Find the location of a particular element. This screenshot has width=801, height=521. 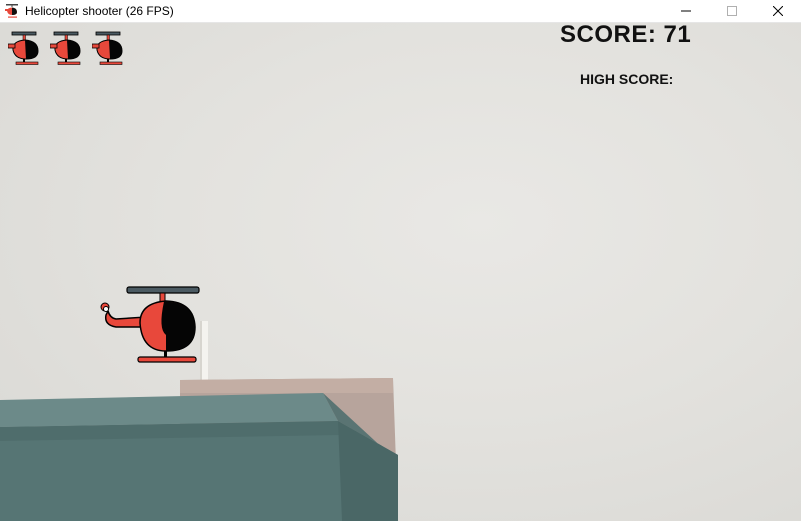

minimize-button is located at coordinates (686, 11).